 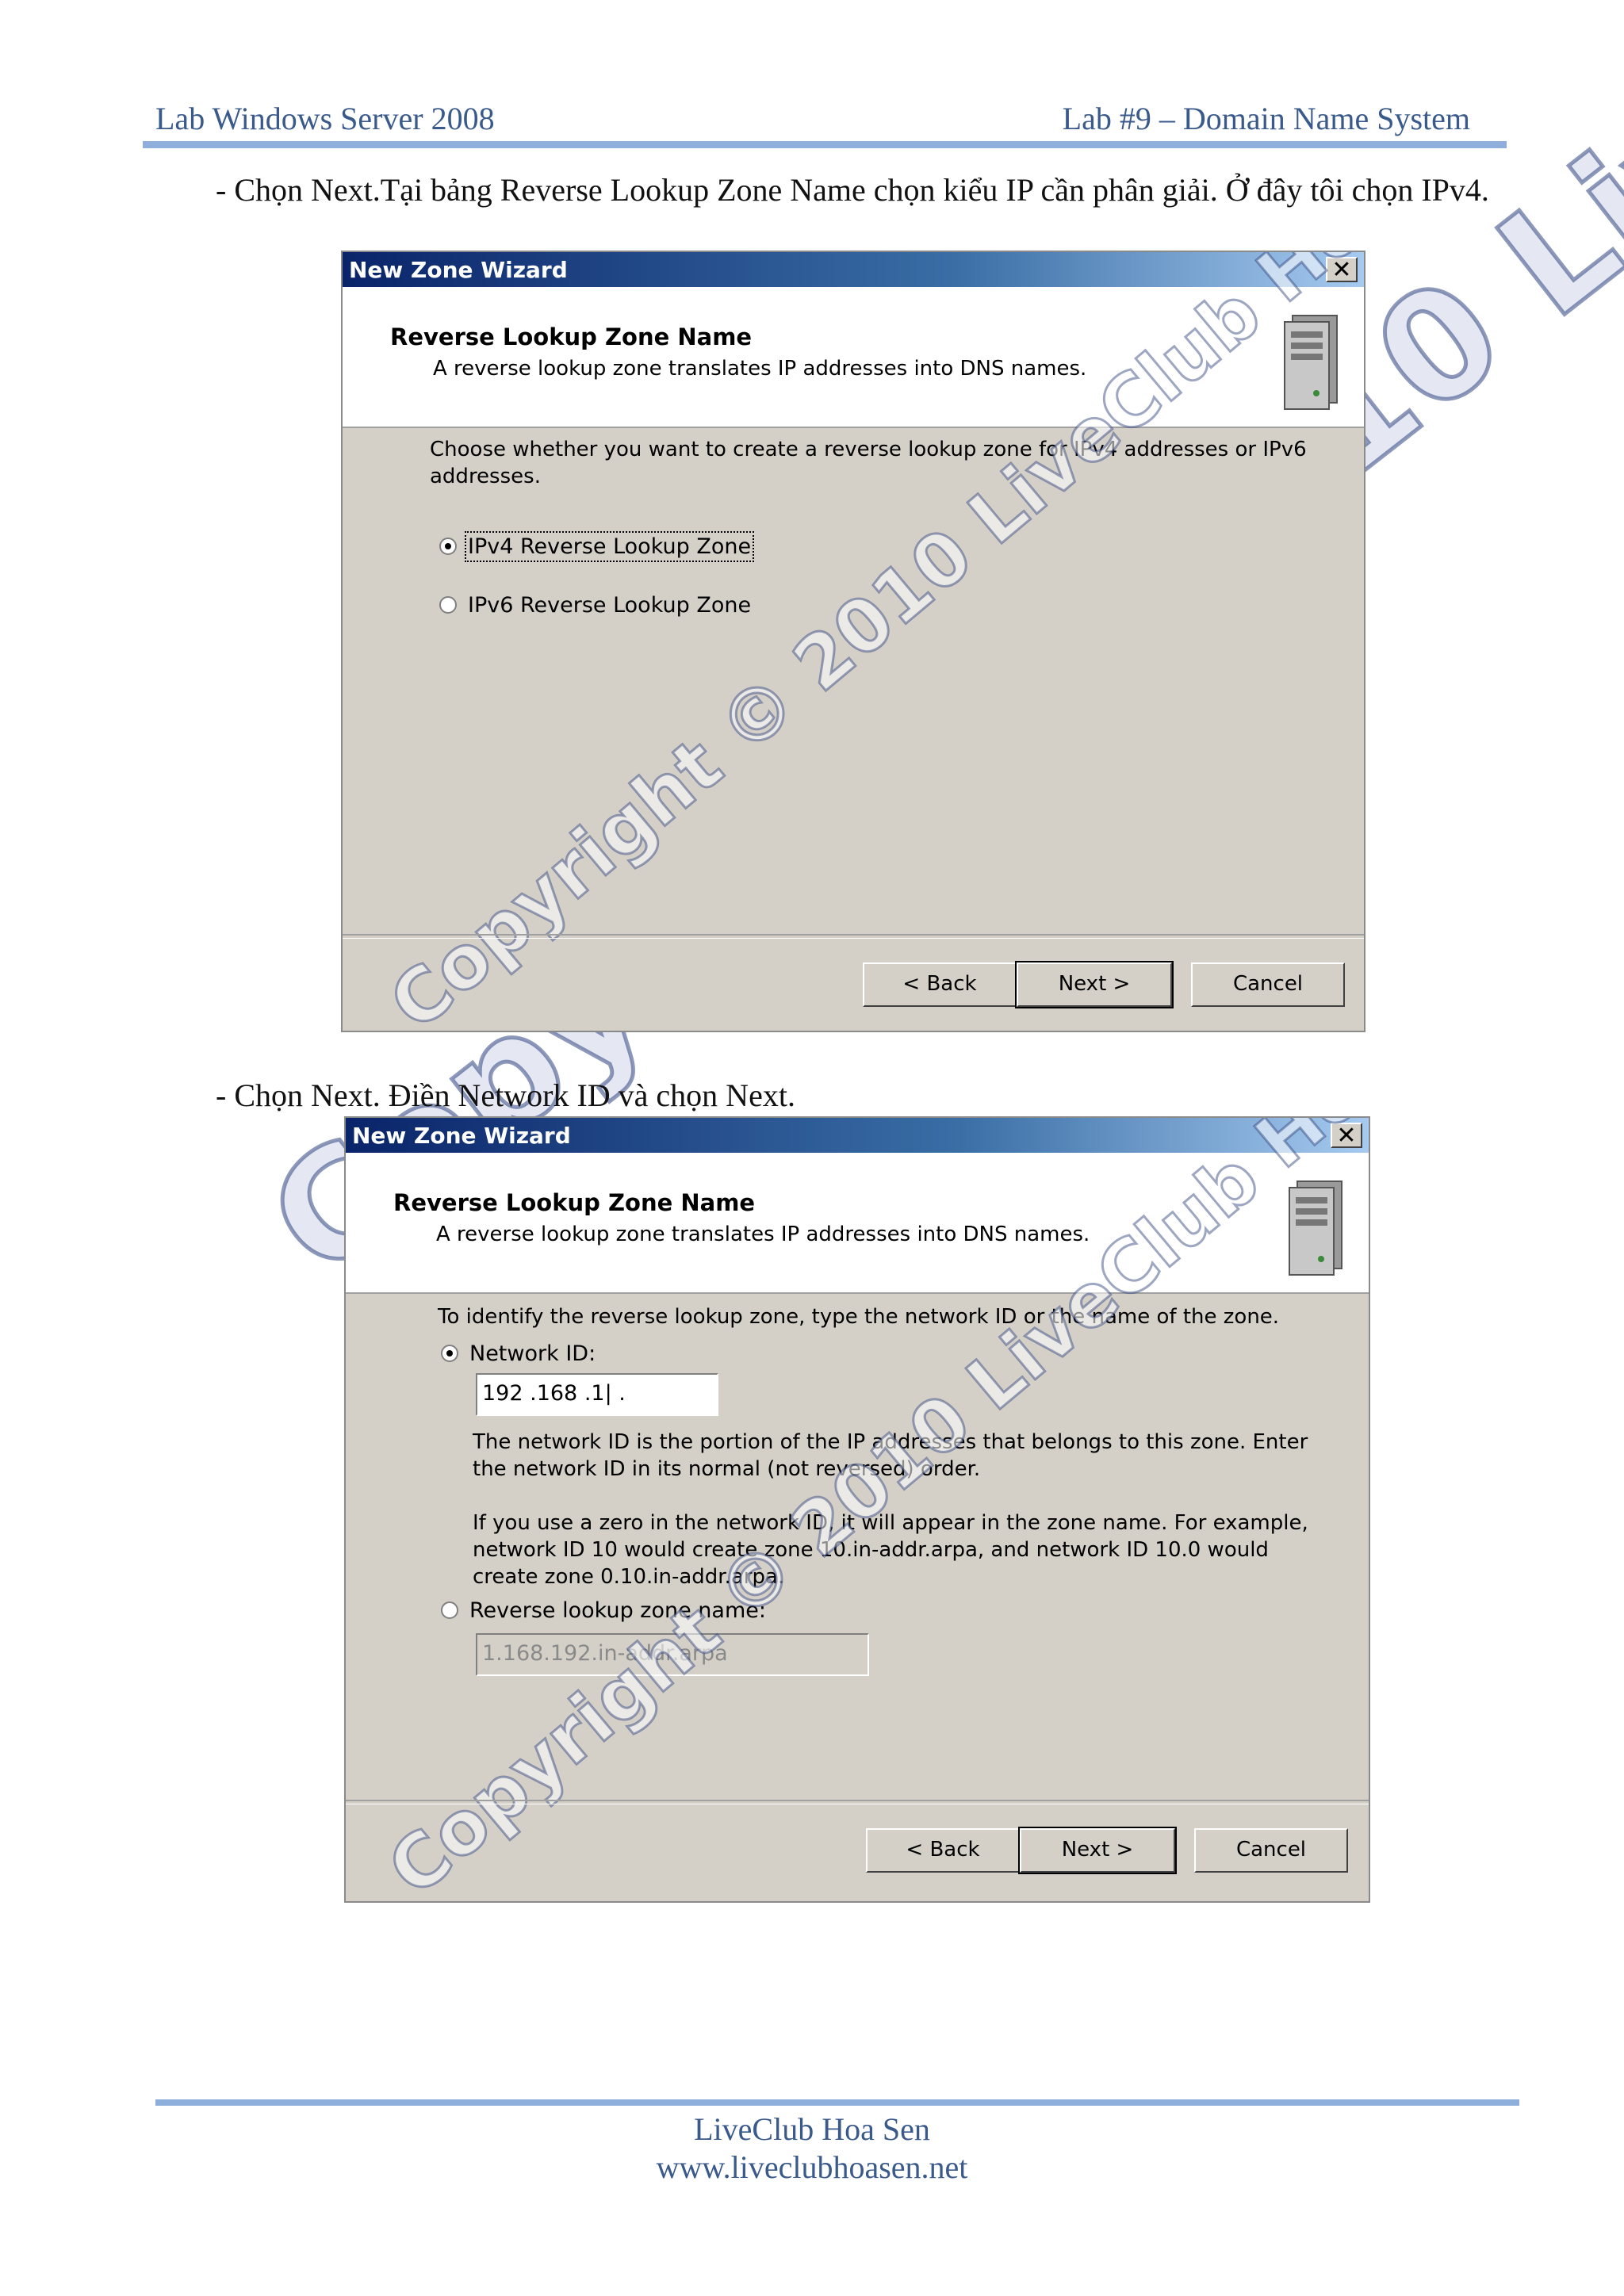 I want to click on footer-website: www.liveclubhoasen.net, so click(x=812, y=2168).